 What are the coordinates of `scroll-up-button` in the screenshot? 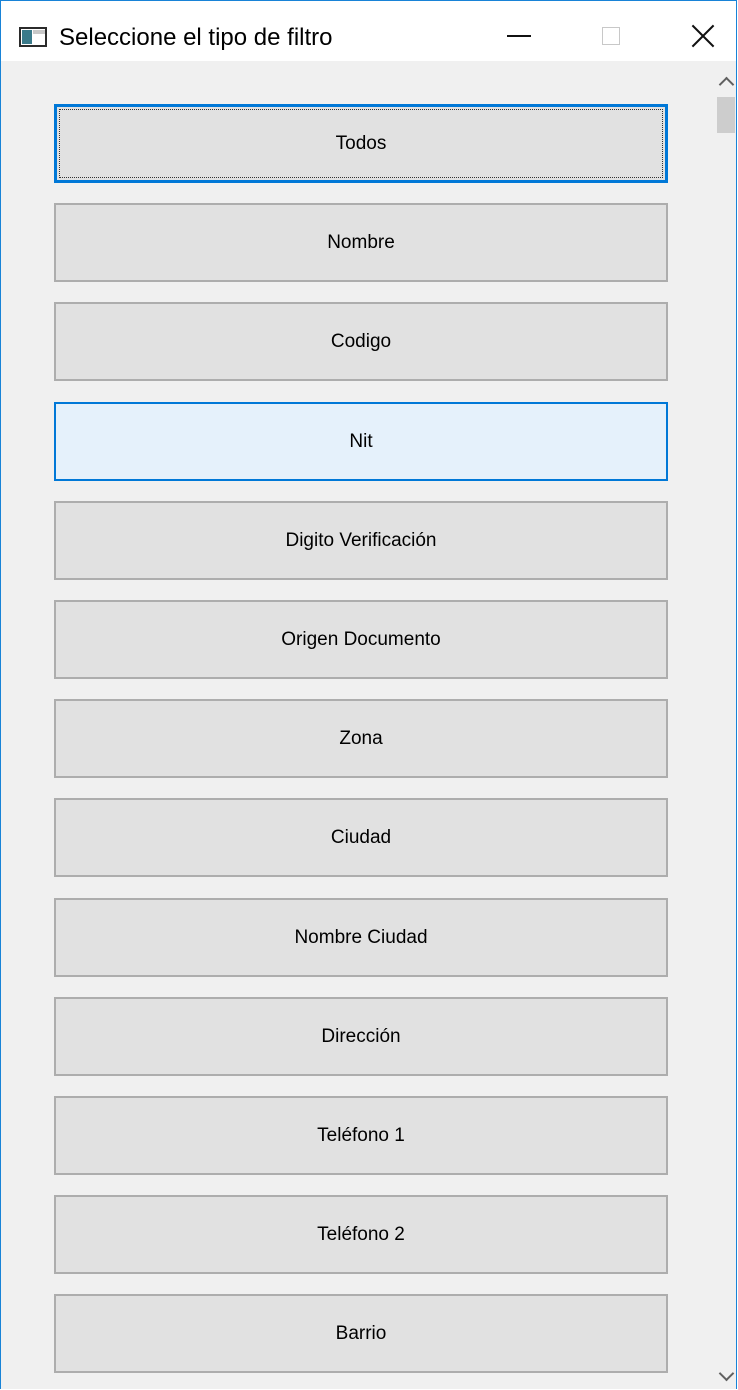 It's located at (724, 82).